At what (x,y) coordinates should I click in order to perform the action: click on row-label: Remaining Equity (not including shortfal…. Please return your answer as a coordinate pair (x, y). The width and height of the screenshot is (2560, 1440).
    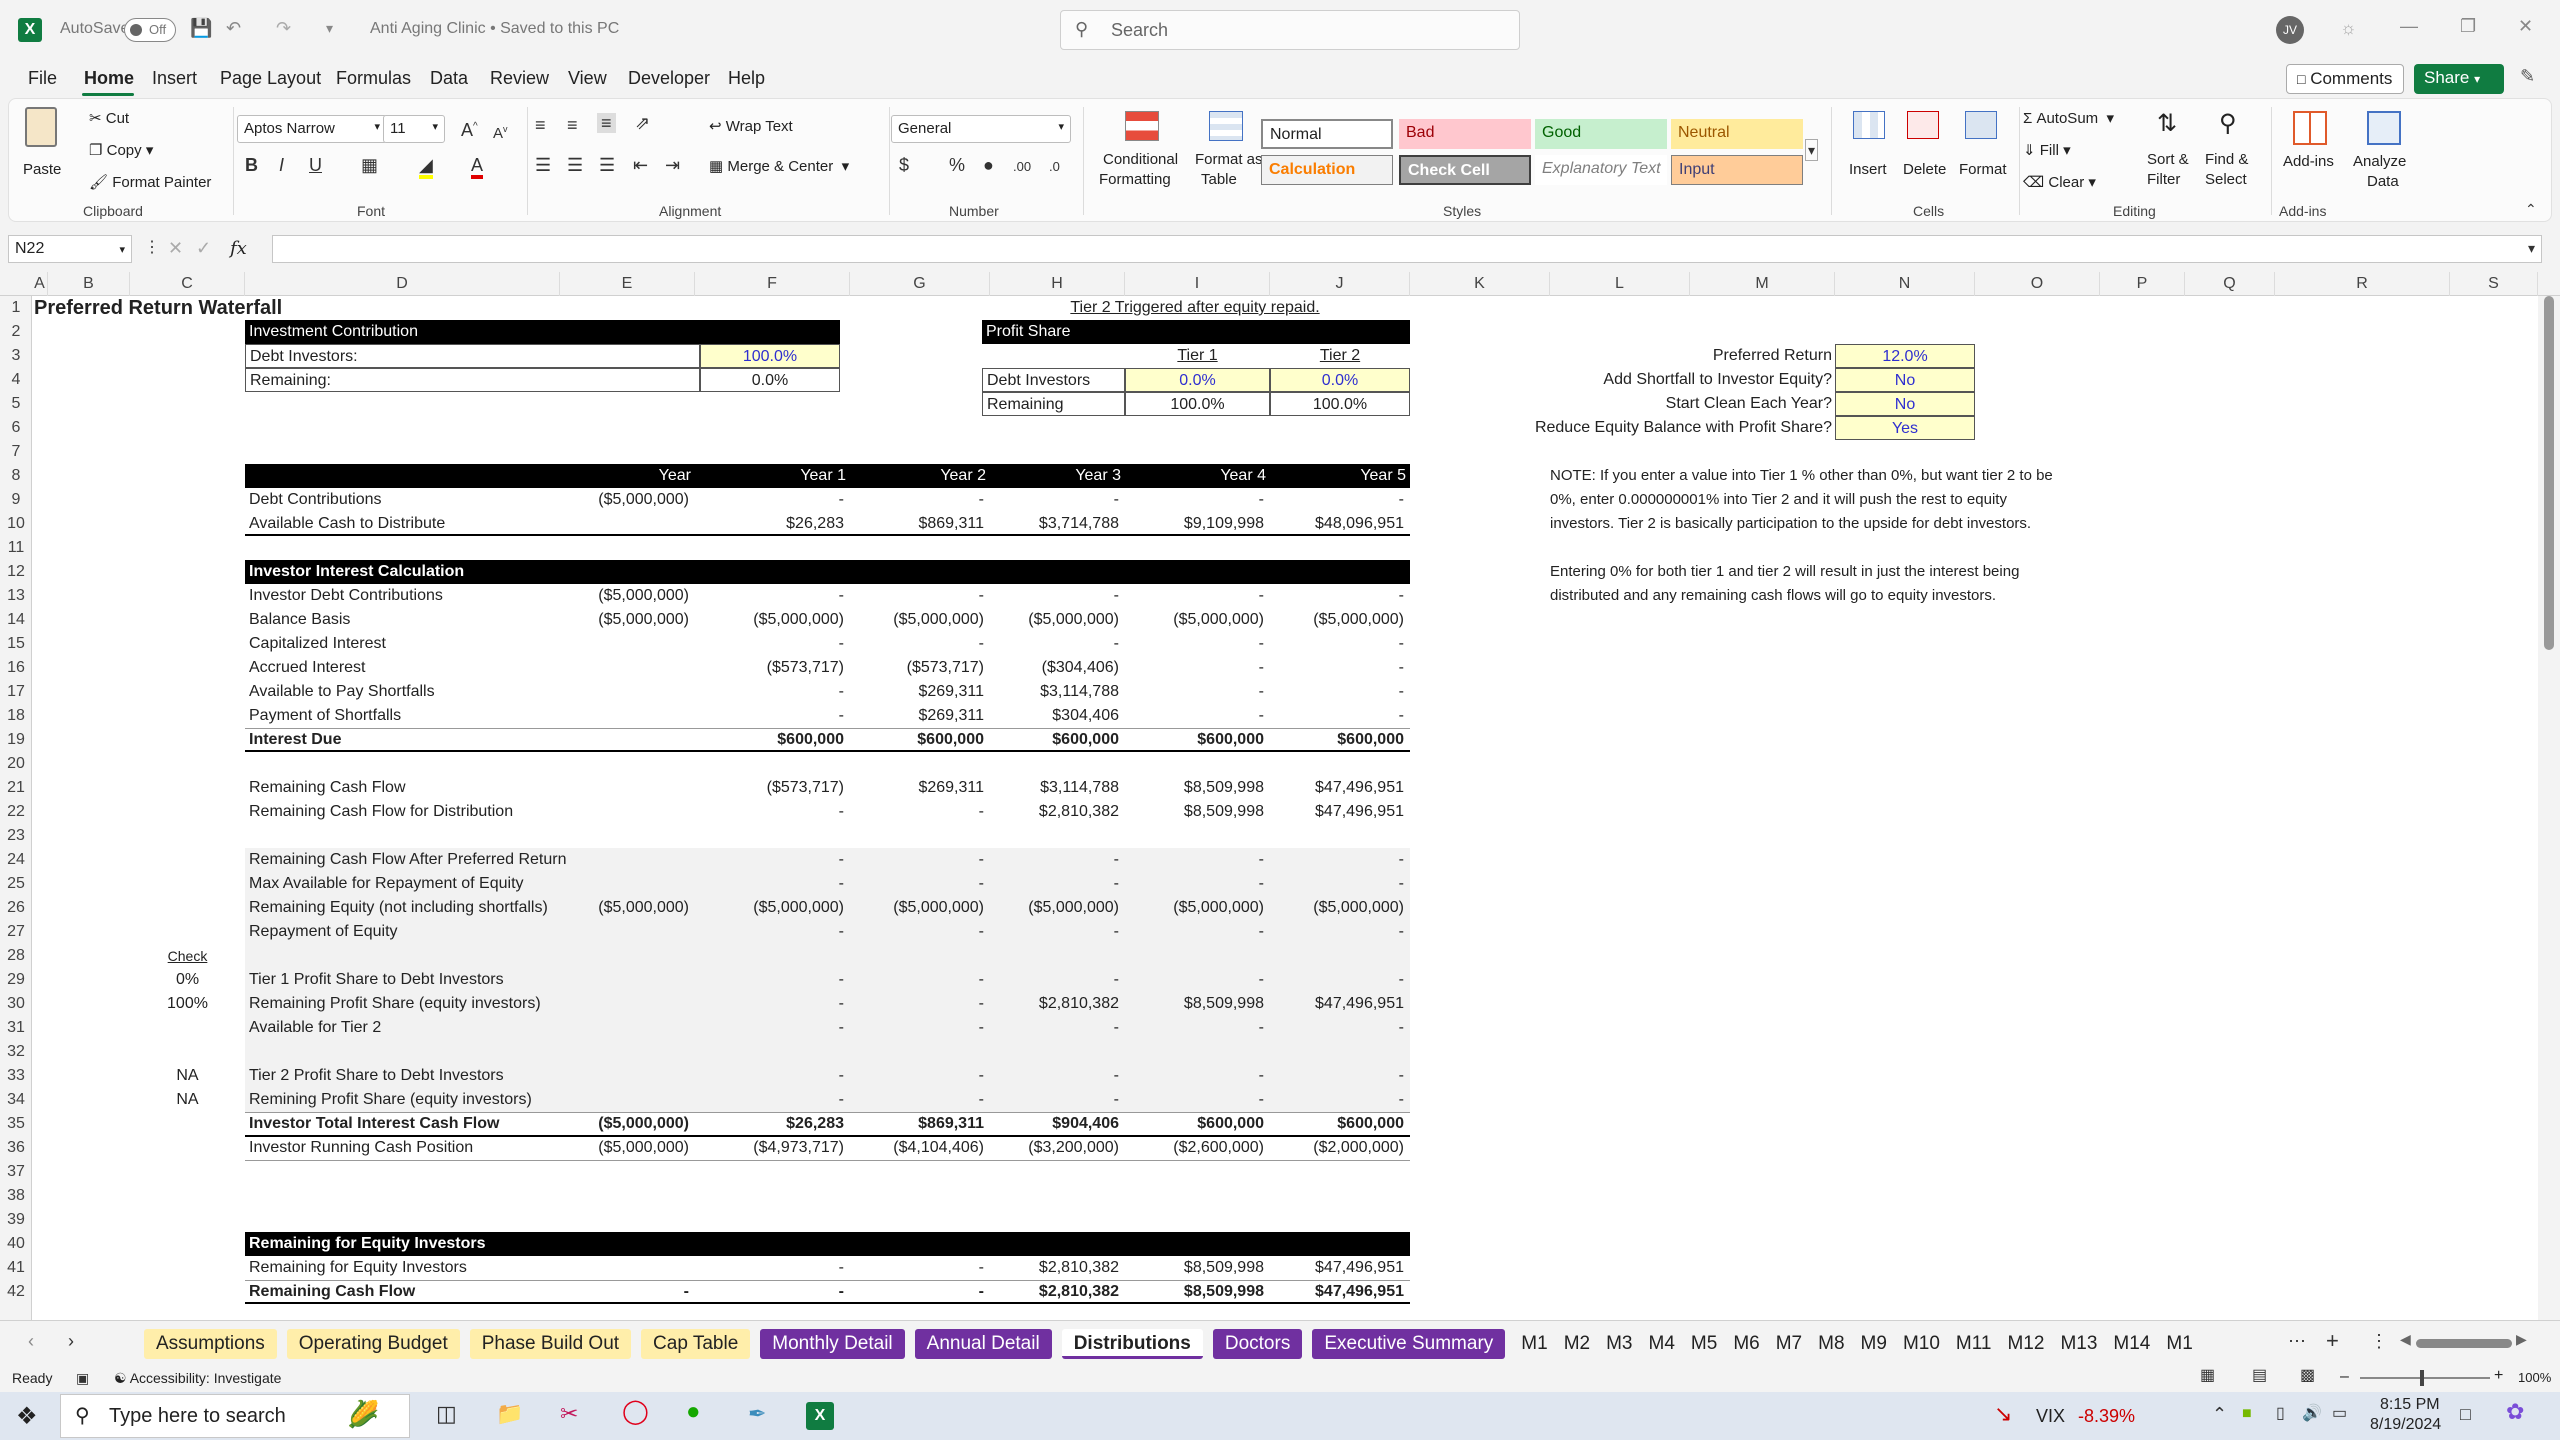
    Looking at the image, I should click on (402, 908).